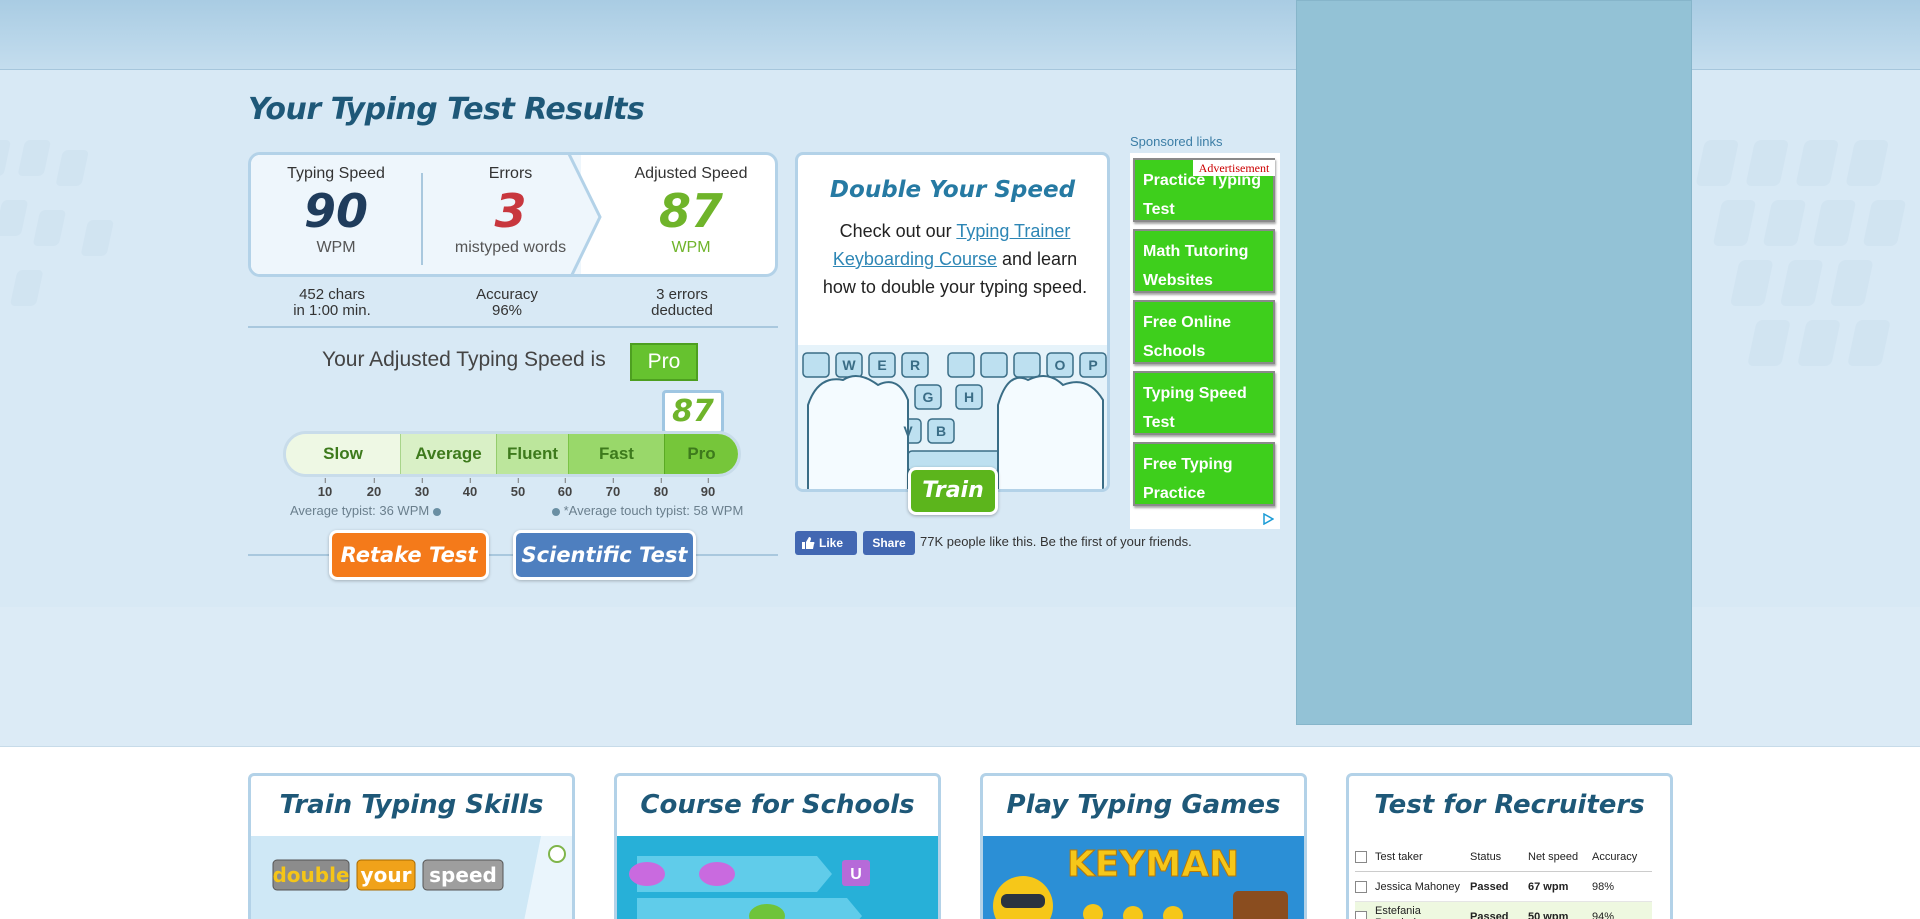 This screenshot has width=1920, height=919. What do you see at coordinates (604, 555) in the screenshot?
I see `scientific-test-button: Scientific Test` at bounding box center [604, 555].